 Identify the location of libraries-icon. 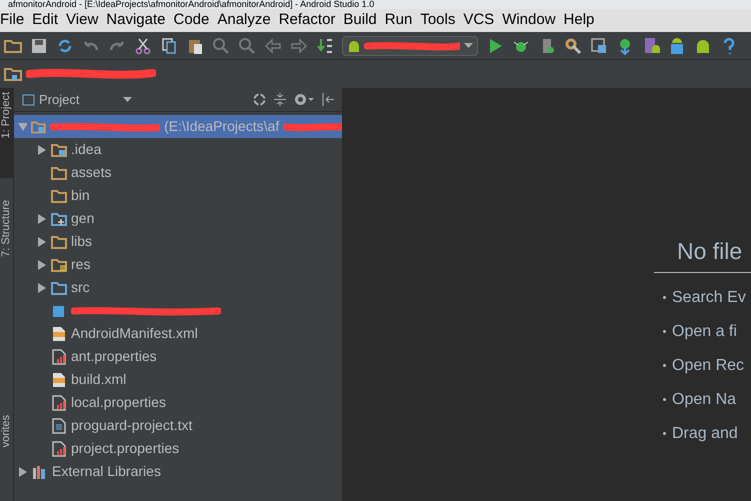
(40, 472).